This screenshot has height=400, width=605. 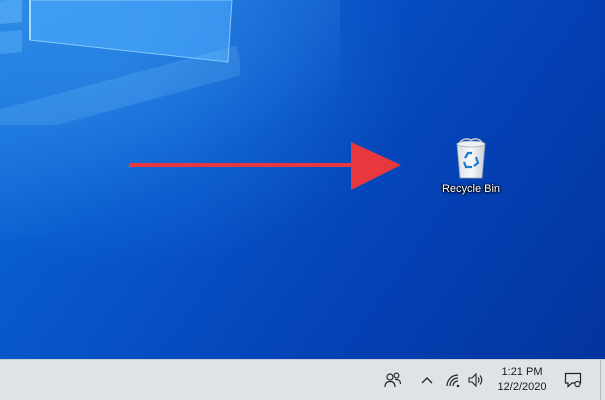 I want to click on clock-date: 12/2/2020, so click(x=522, y=387).